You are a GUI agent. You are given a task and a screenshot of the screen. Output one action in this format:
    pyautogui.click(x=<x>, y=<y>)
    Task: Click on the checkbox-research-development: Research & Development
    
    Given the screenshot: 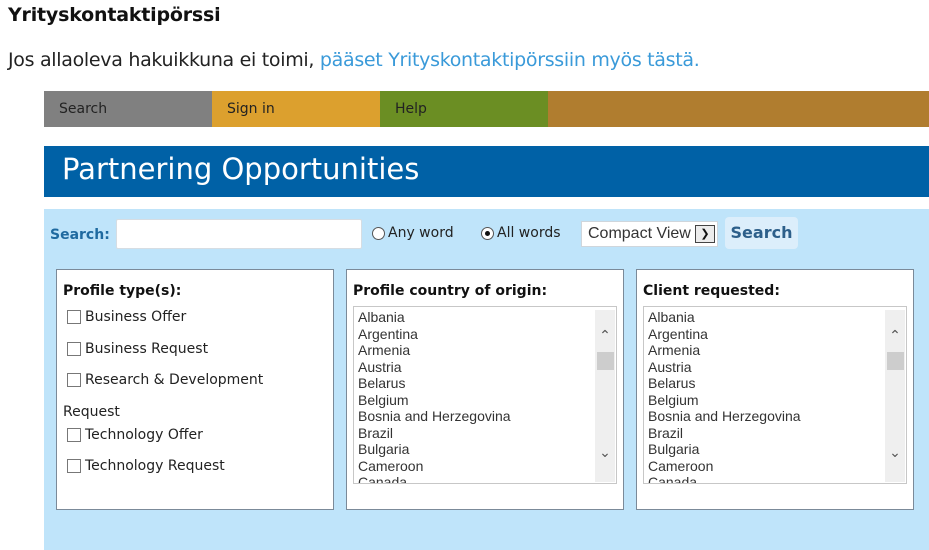 What is the action you would take?
    pyautogui.click(x=165, y=380)
    